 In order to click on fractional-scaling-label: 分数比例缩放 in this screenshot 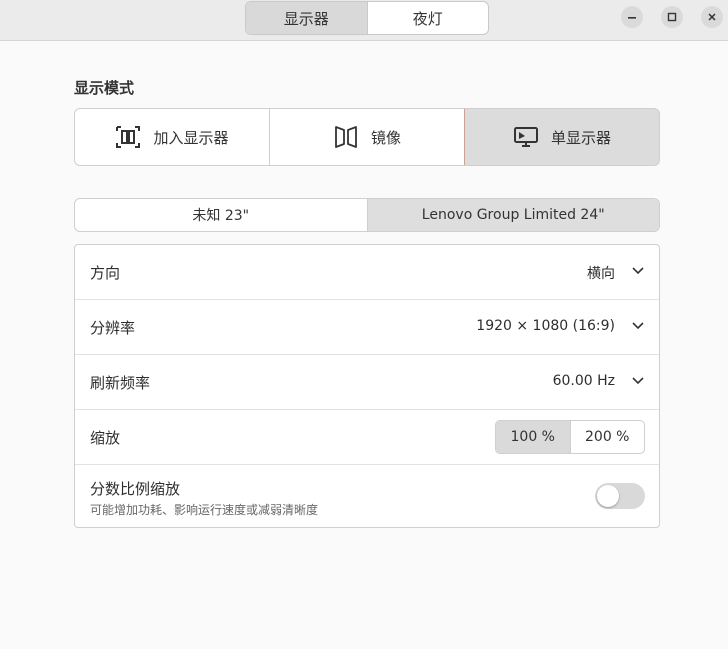, I will do `click(135, 489)`.